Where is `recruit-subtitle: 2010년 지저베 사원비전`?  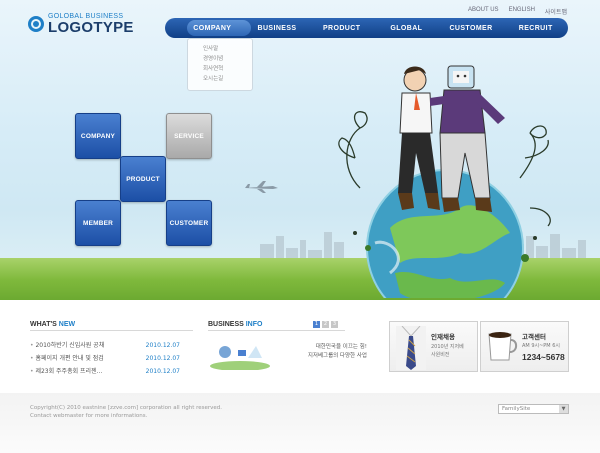
recruit-subtitle: 2010년 지저베 사원비전 is located at coordinates (447, 351).